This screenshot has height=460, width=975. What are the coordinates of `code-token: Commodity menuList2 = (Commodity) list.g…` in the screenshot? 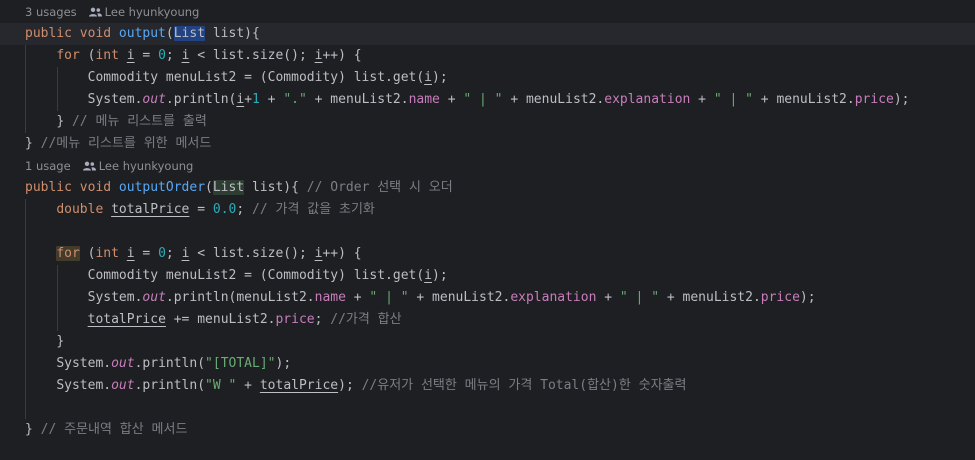 It's located at (256, 77).